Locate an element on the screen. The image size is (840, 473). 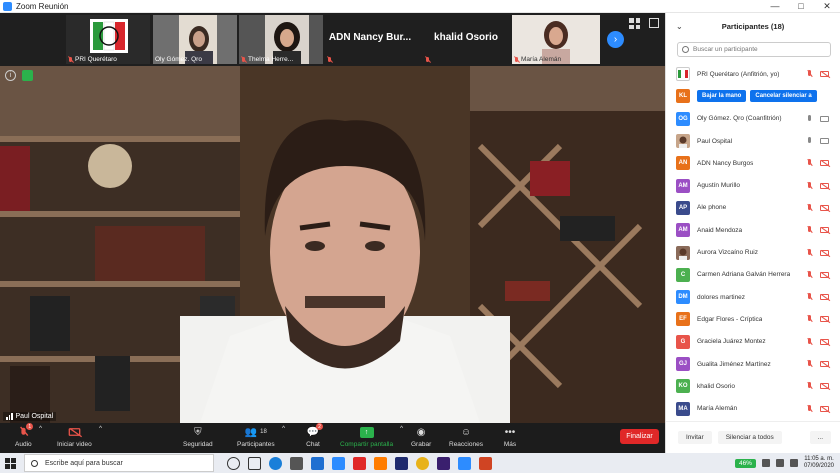
network-icon is located at coordinates (779, 463).